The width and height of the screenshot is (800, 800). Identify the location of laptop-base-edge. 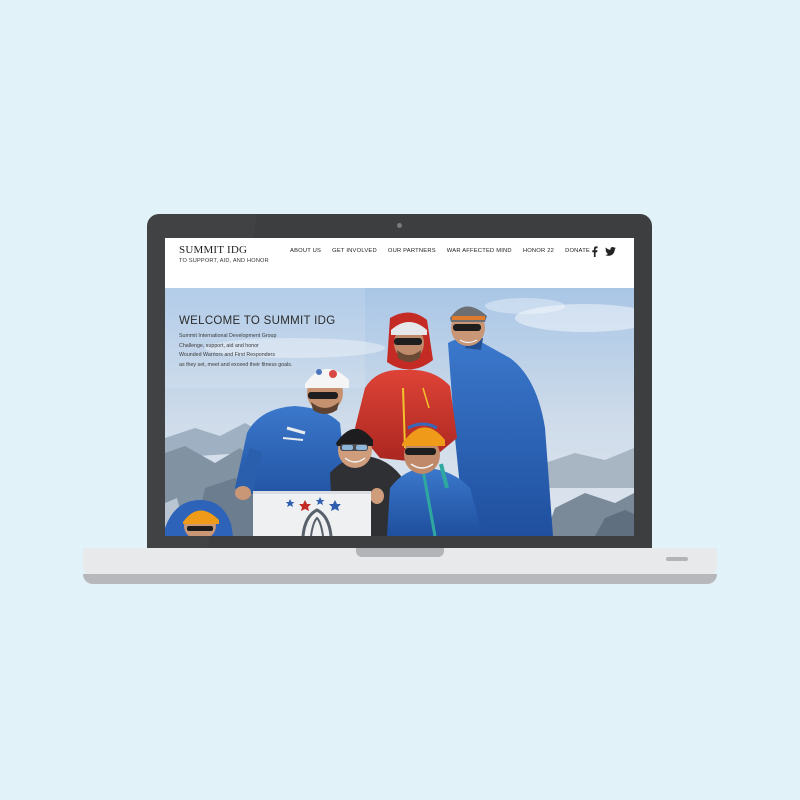
(400, 579).